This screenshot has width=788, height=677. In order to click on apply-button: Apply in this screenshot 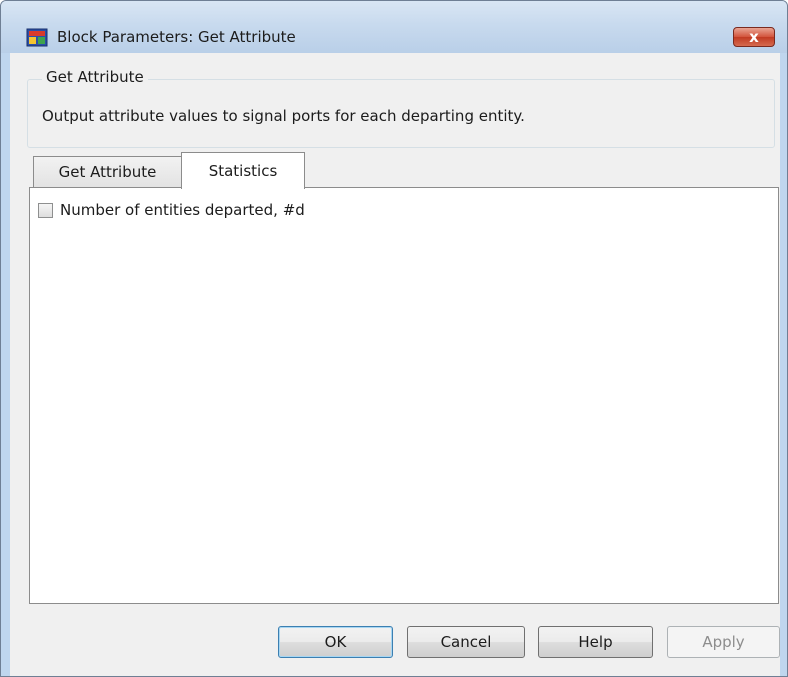, I will do `click(723, 642)`.